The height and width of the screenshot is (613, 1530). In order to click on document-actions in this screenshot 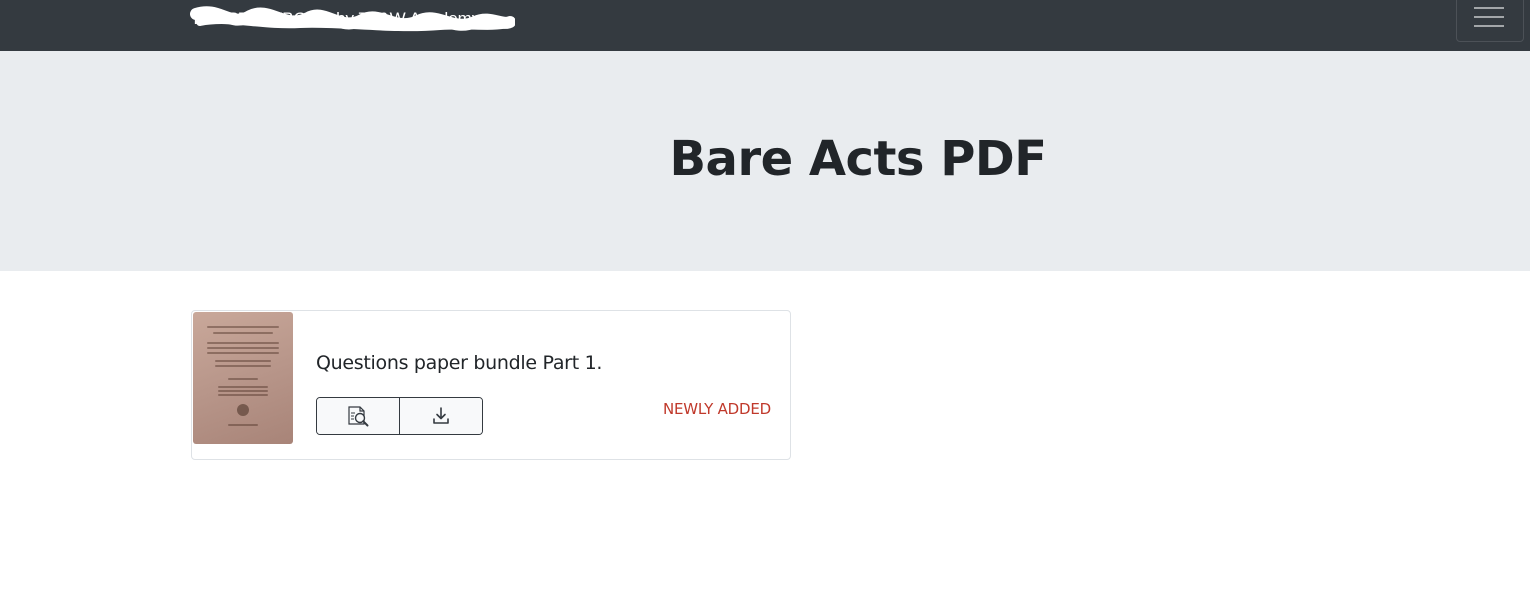, I will do `click(399, 416)`.